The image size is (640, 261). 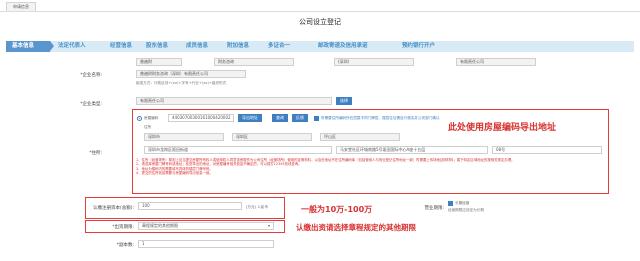 I want to click on address-label: *住所:, so click(x=95, y=153).